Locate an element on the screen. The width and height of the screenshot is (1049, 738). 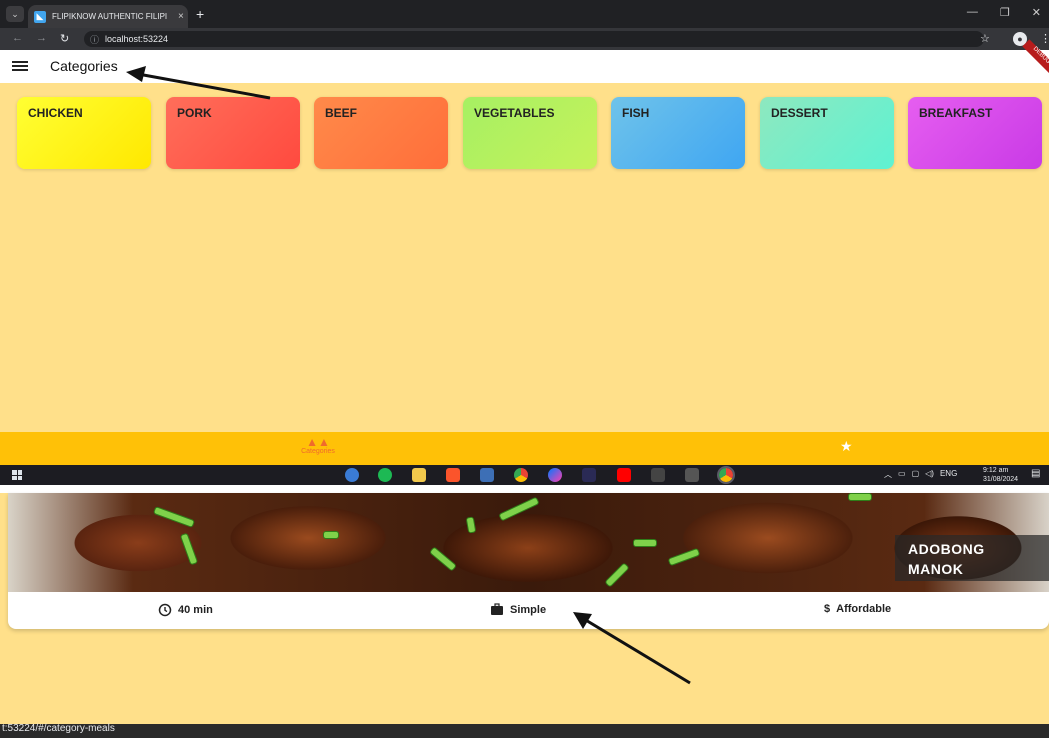
display-icon: ▢ is located at coordinates (916, 474).